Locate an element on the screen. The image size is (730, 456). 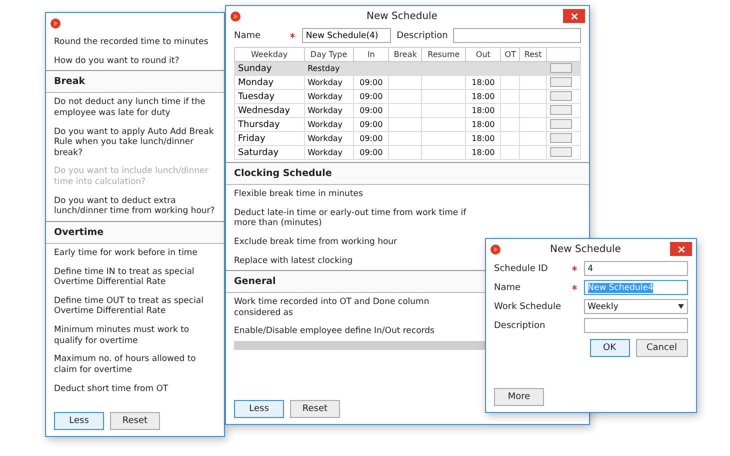
more-button: More is located at coordinates (519, 397).